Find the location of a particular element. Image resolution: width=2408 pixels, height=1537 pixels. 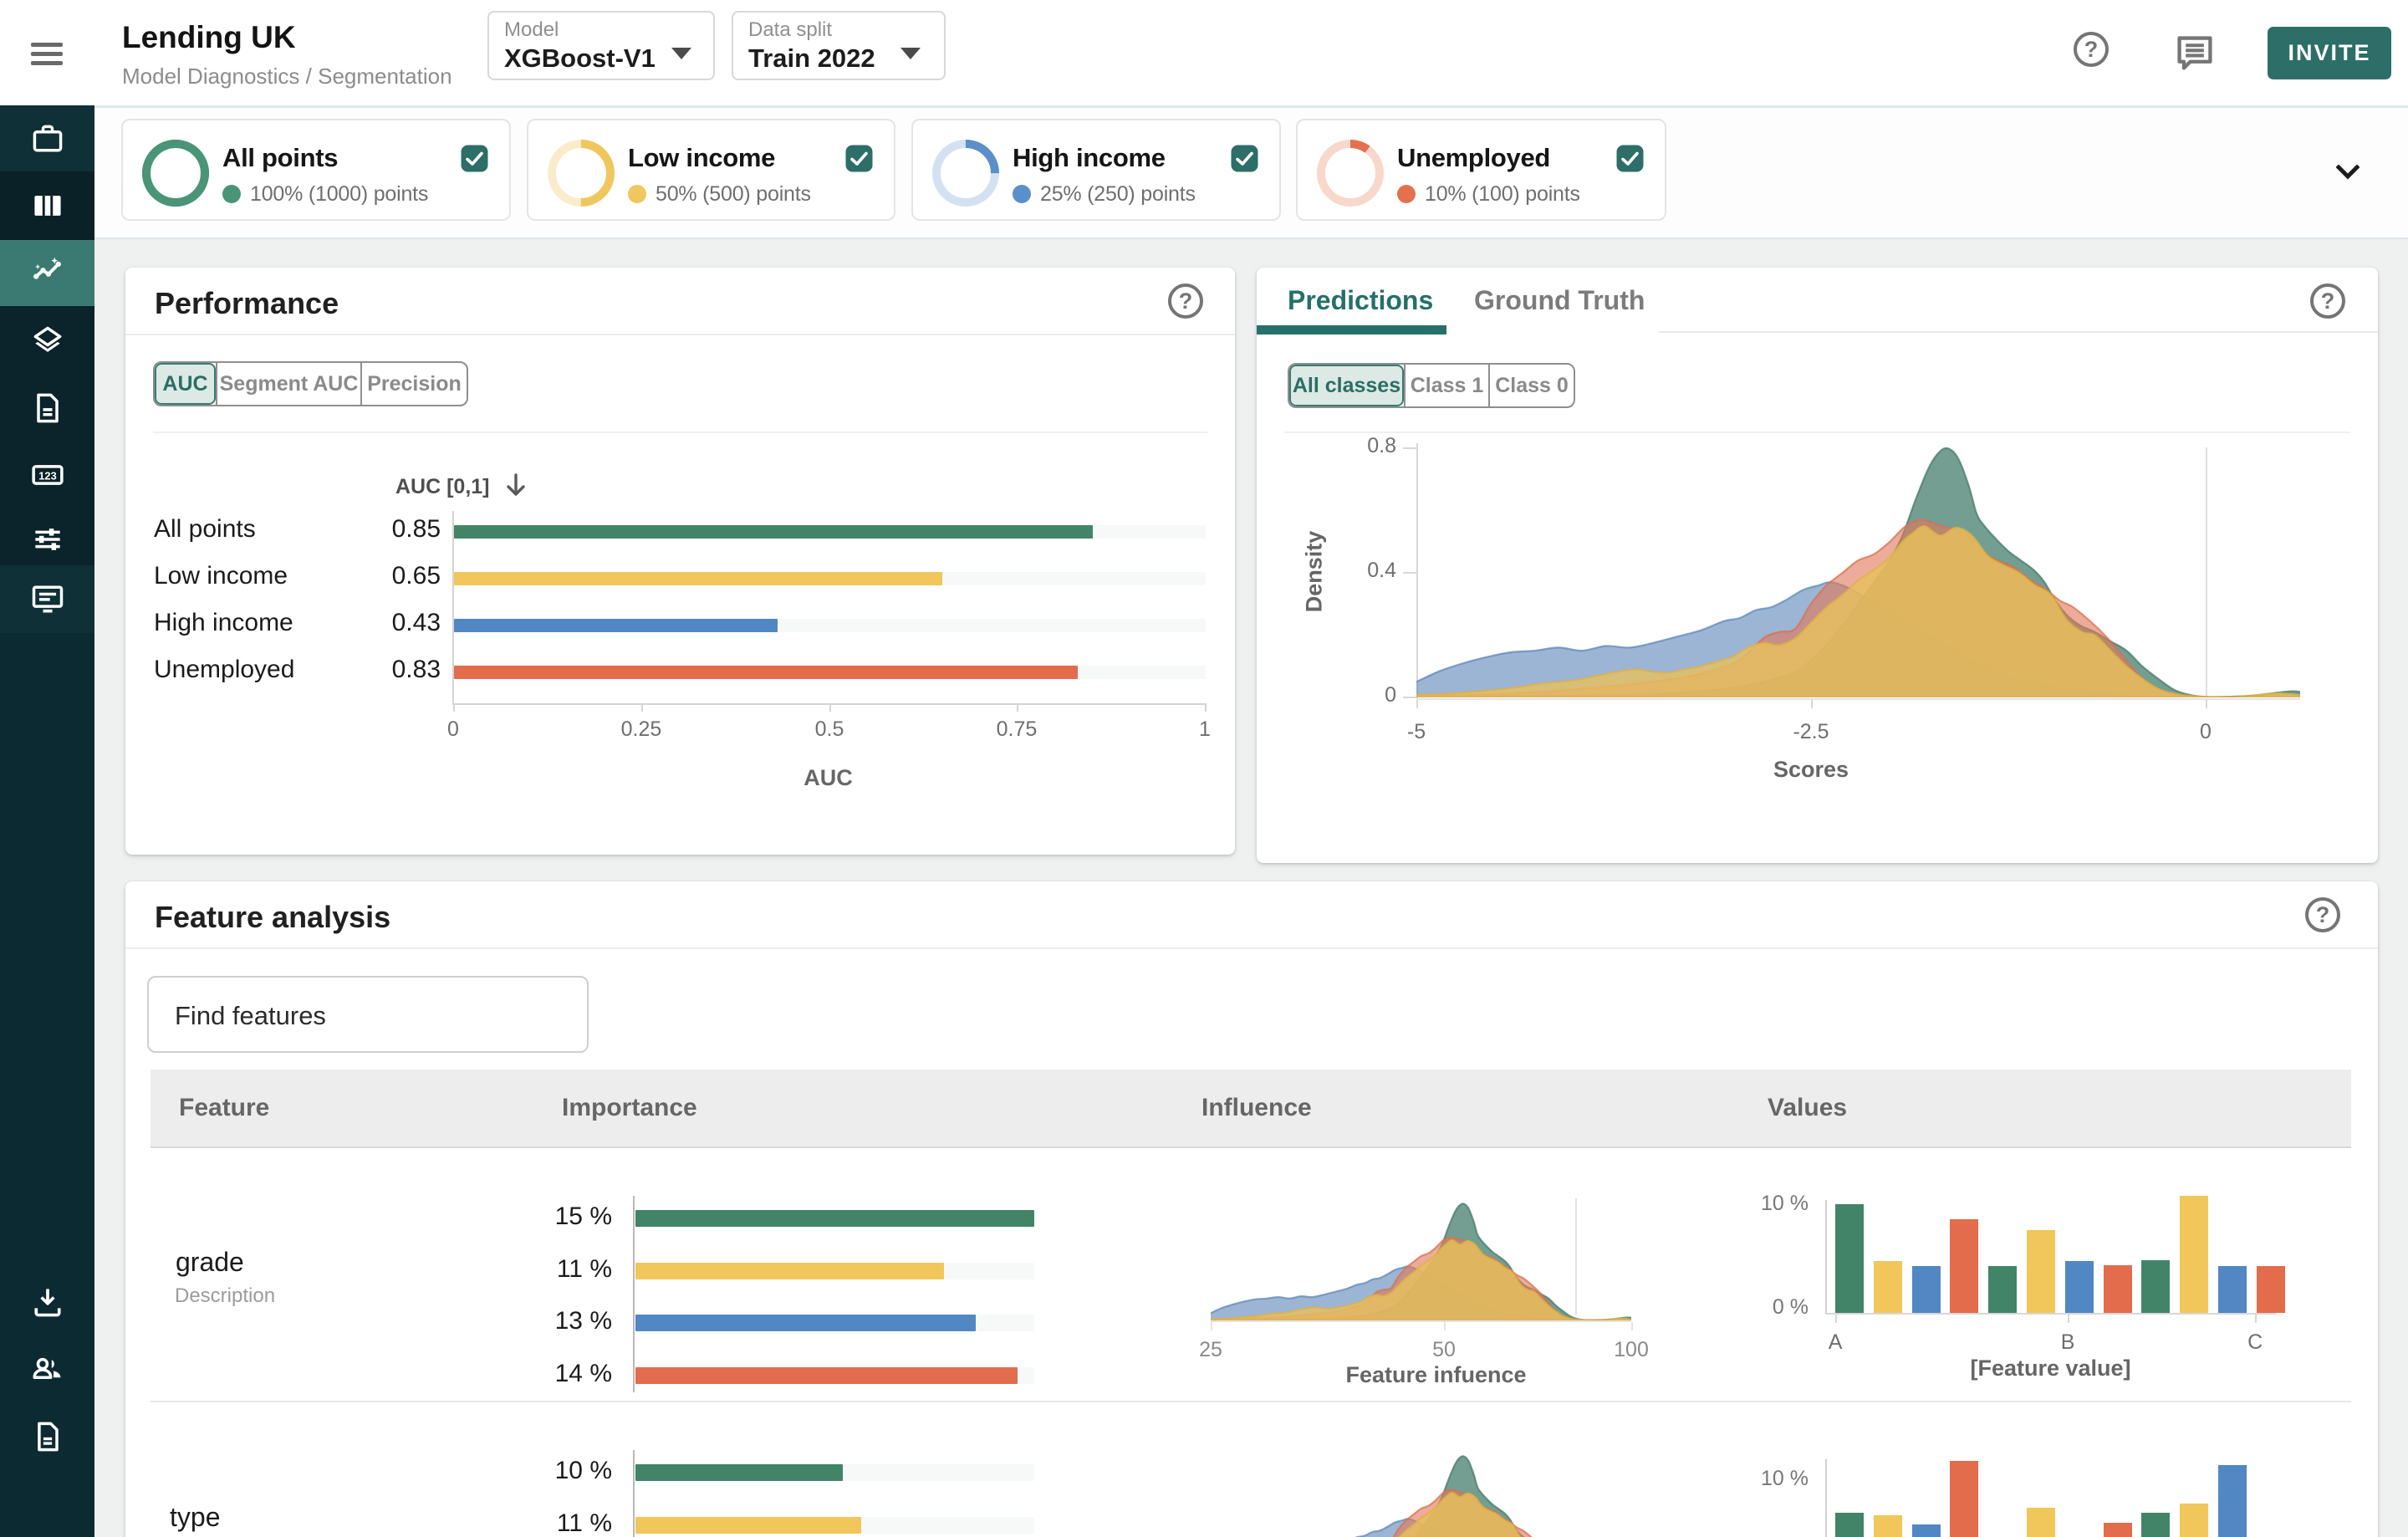

svg-text: 123 is located at coordinates (47, 476).